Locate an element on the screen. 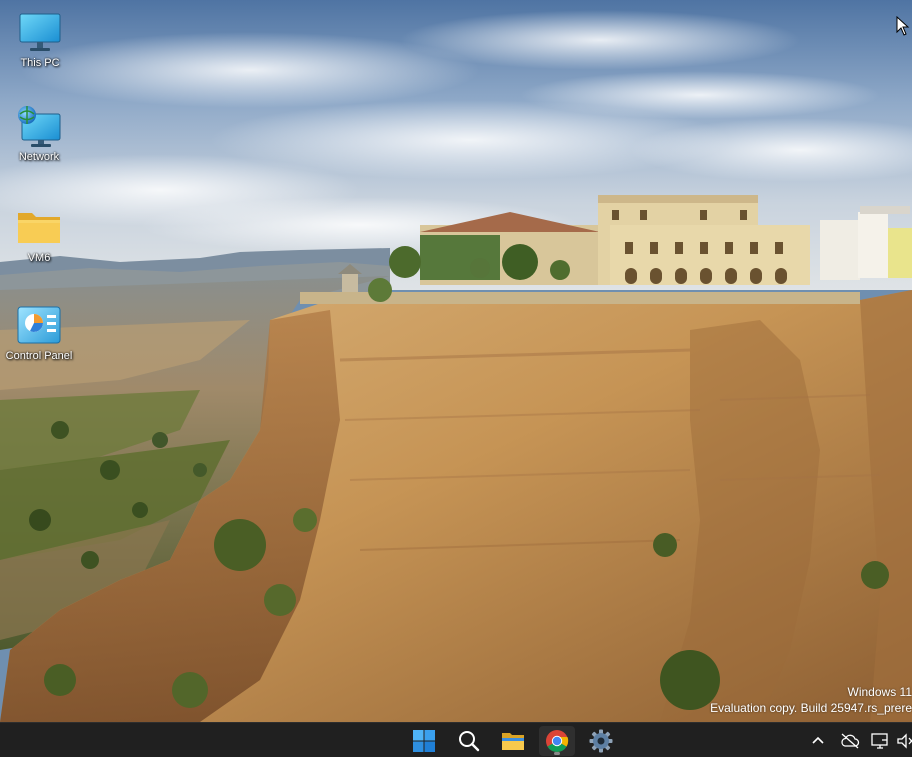  volume-button is located at coordinates (904, 741).